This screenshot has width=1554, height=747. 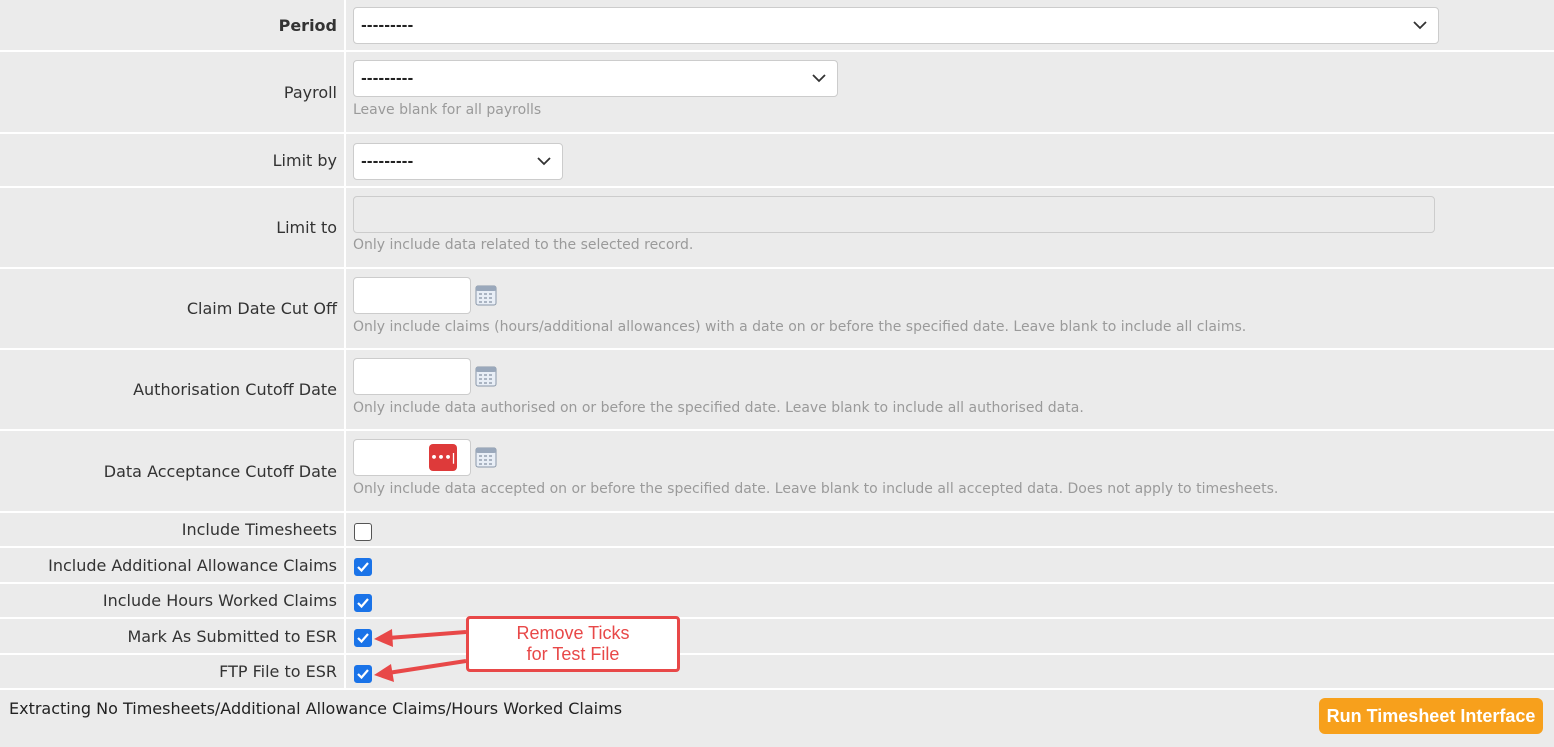 I want to click on limit-by-select: ---------, so click(x=458, y=161).